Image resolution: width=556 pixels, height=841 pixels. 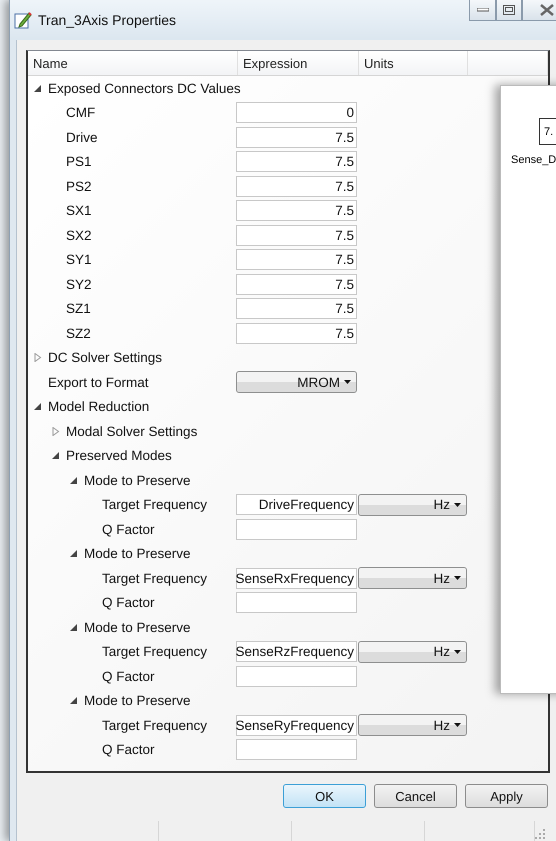 I want to click on property-name: Exposed Connectors DC Values, so click(x=144, y=88).